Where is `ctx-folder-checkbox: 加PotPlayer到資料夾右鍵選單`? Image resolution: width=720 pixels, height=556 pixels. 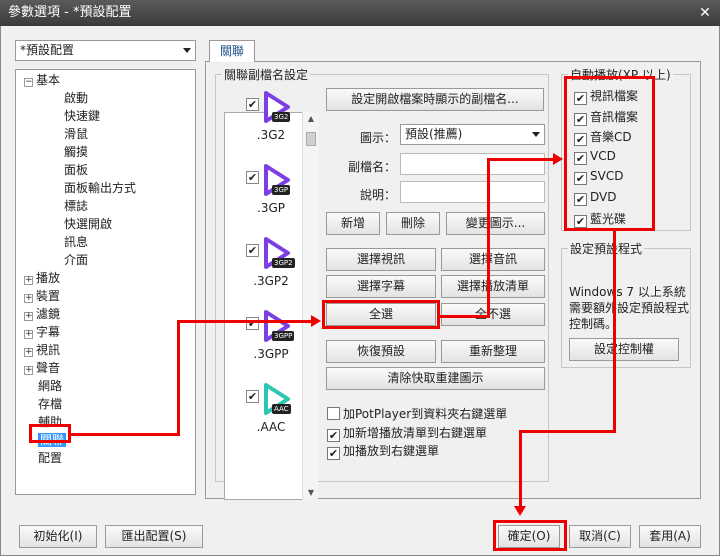 ctx-folder-checkbox: 加PotPlayer到資料夾右鍵選單 is located at coordinates (417, 413).